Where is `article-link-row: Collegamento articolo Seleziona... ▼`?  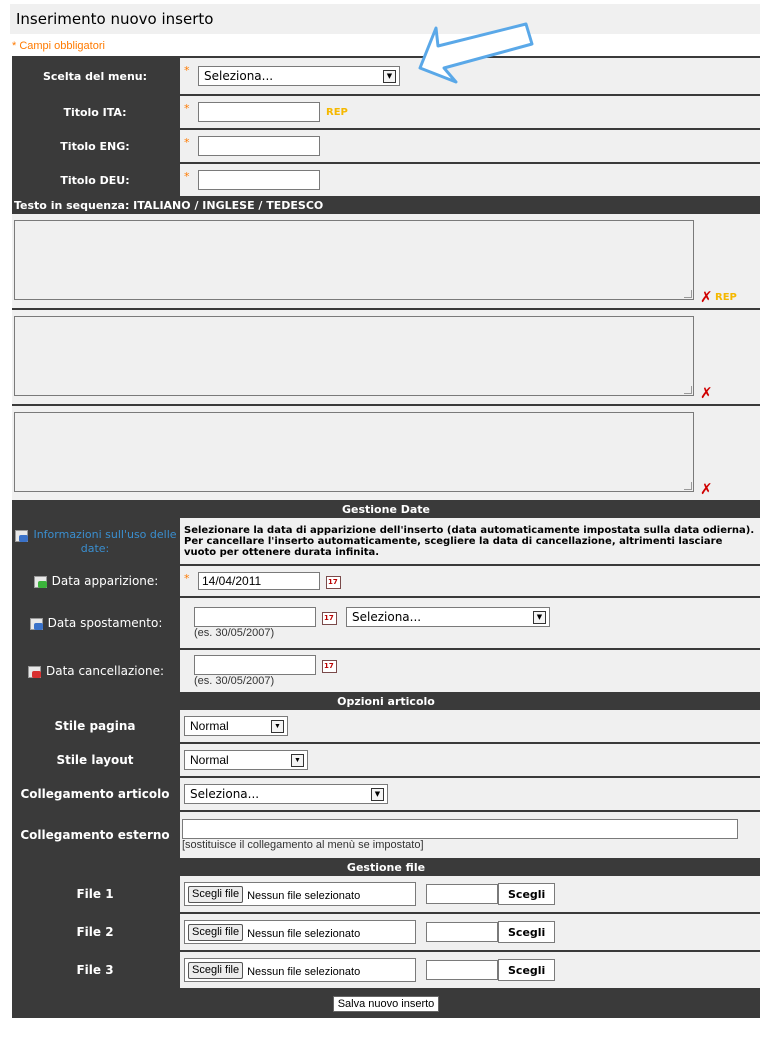 article-link-row: Collegamento articolo Seleziona... ▼ is located at coordinates (386, 795).